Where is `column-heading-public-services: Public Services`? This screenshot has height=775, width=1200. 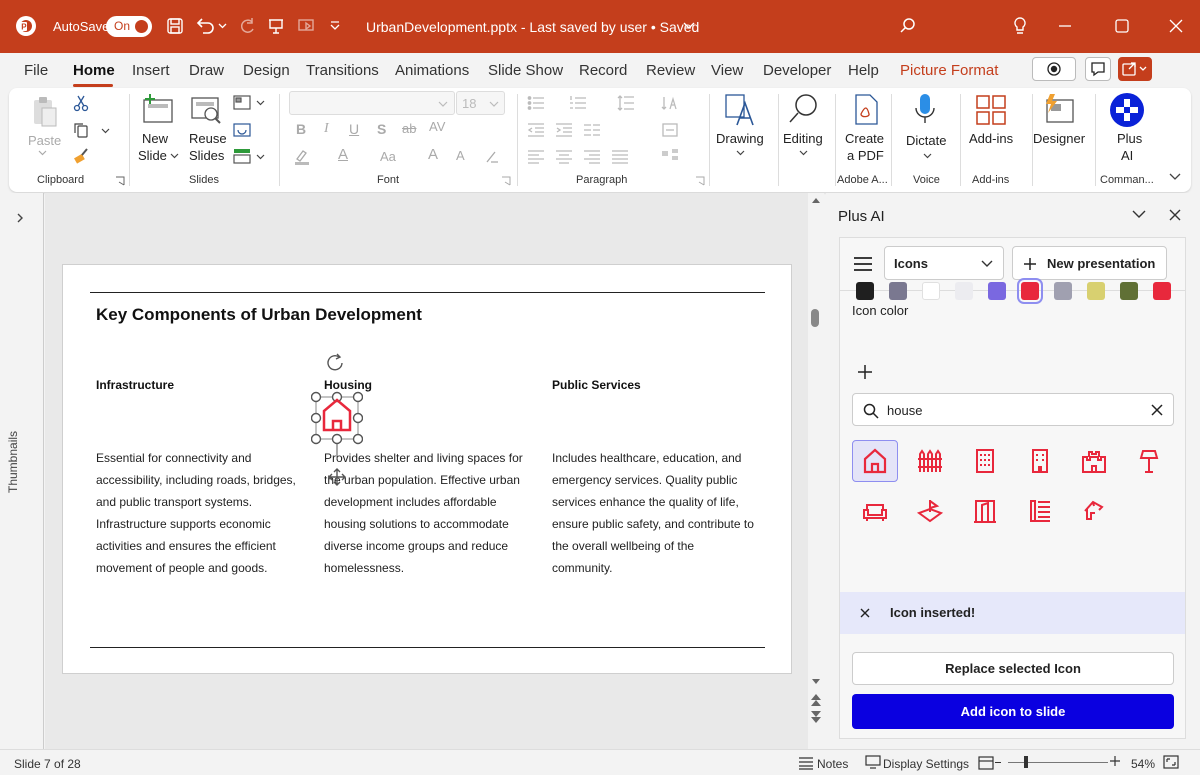
column-heading-public-services: Public Services is located at coordinates (596, 385).